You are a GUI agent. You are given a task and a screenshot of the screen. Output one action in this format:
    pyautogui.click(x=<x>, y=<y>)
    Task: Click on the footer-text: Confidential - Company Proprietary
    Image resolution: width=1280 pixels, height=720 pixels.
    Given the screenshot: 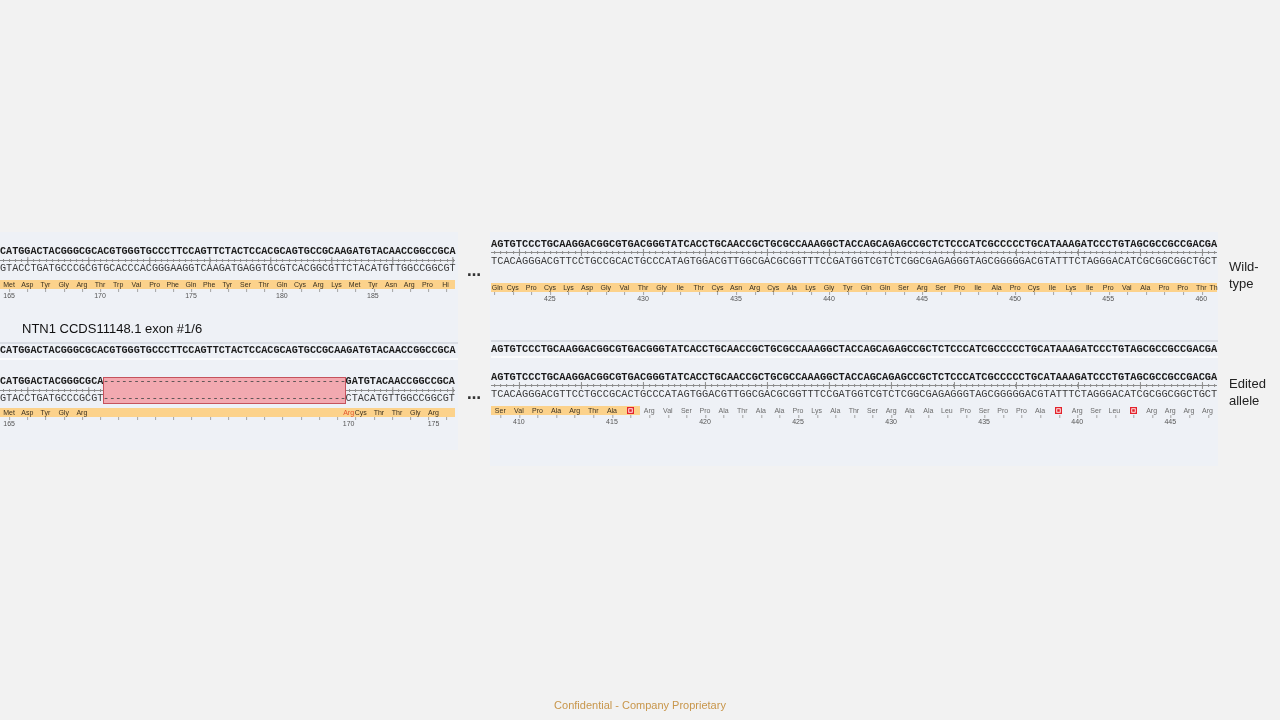 What is the action you would take?
    pyautogui.click(x=640, y=705)
    